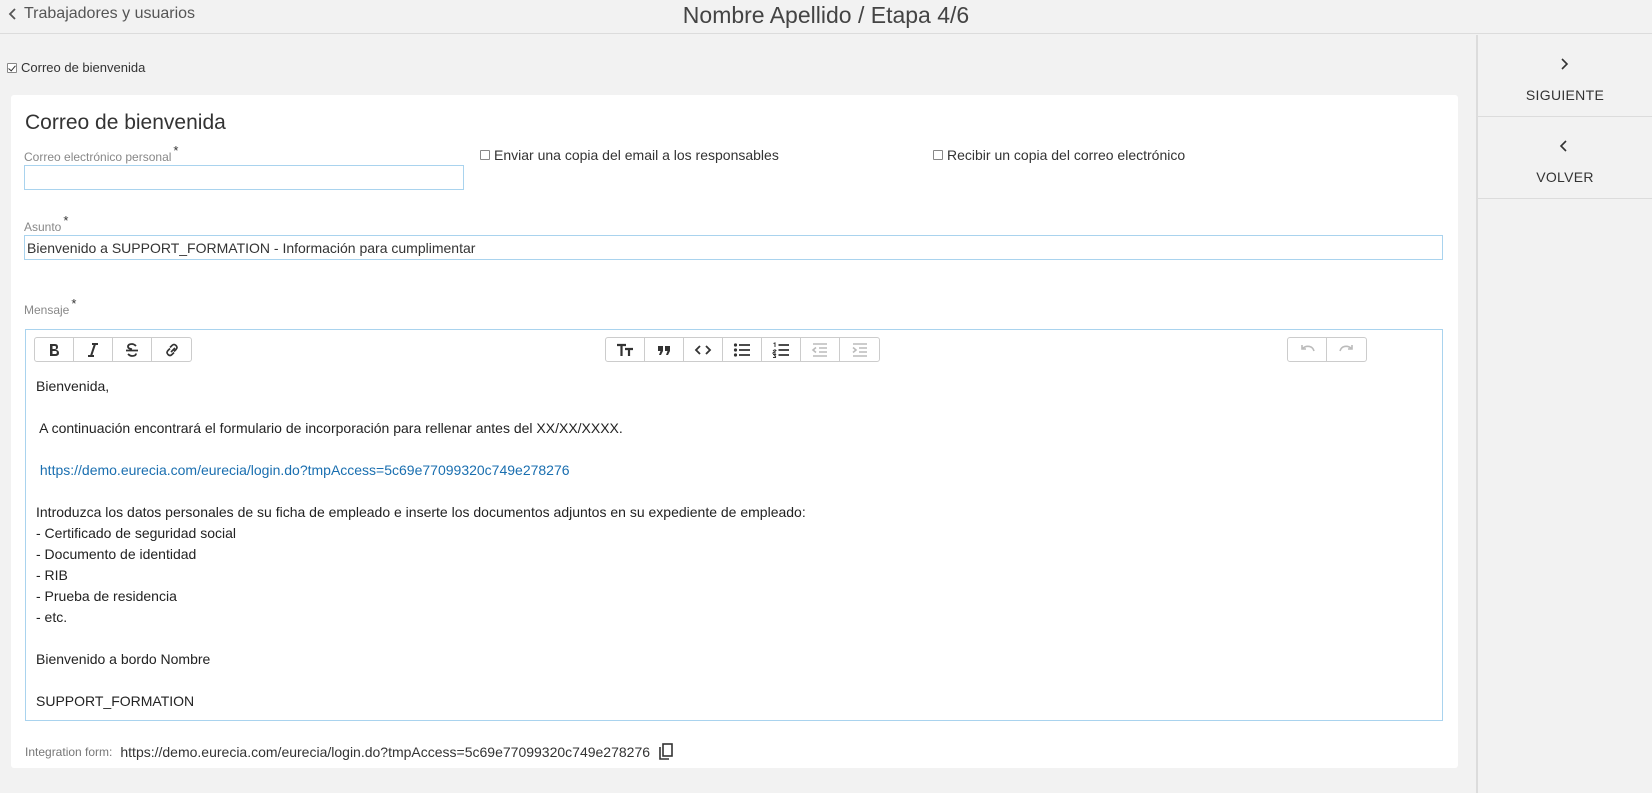  I want to click on redo-button, so click(1346, 349).